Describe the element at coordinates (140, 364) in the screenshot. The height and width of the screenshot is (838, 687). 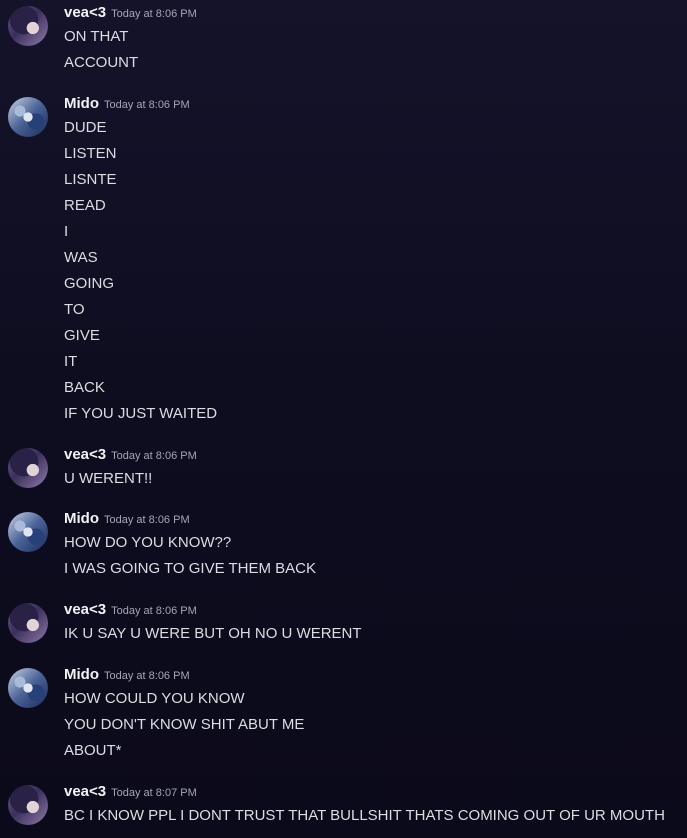
I see `message-text: IT` at that location.